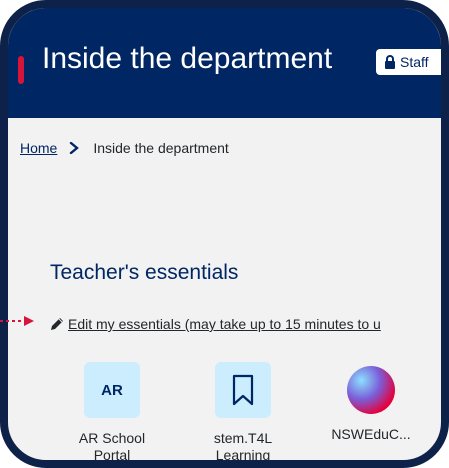 This screenshot has width=449, height=468. I want to click on staff-button-label: Staff, so click(414, 62).